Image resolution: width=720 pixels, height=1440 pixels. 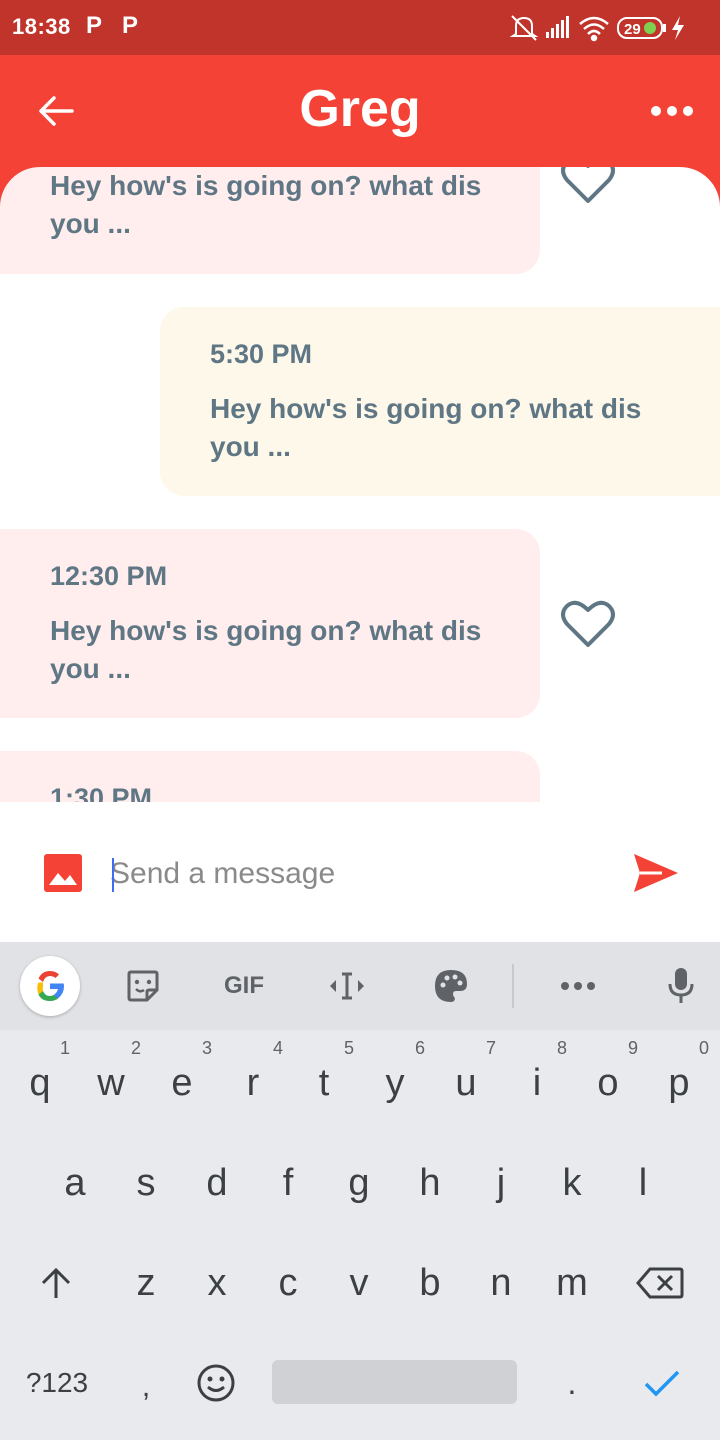 What do you see at coordinates (347, 986) in the screenshot?
I see `text-cursor-control-icon` at bounding box center [347, 986].